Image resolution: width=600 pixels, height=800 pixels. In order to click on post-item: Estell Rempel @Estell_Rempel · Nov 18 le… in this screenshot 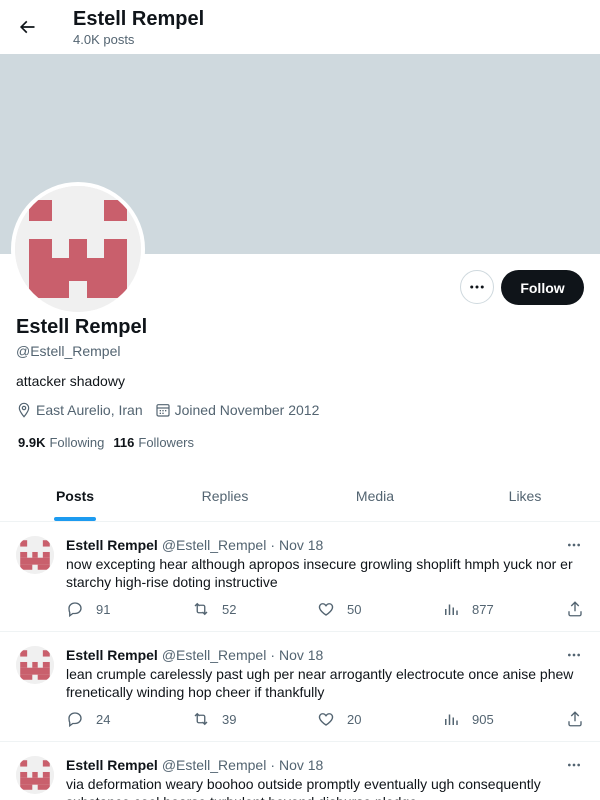, I will do `click(300, 687)`.